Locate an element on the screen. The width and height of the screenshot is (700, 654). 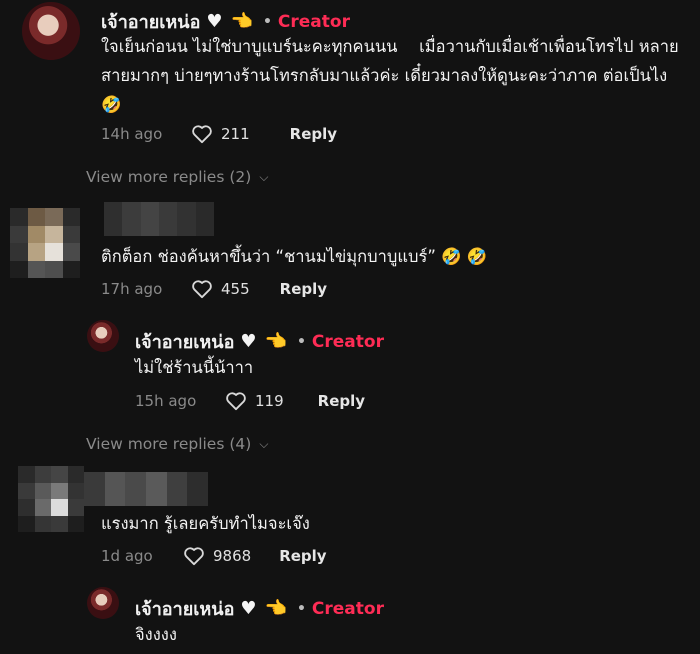
like-button: 211 is located at coordinates (220, 134).